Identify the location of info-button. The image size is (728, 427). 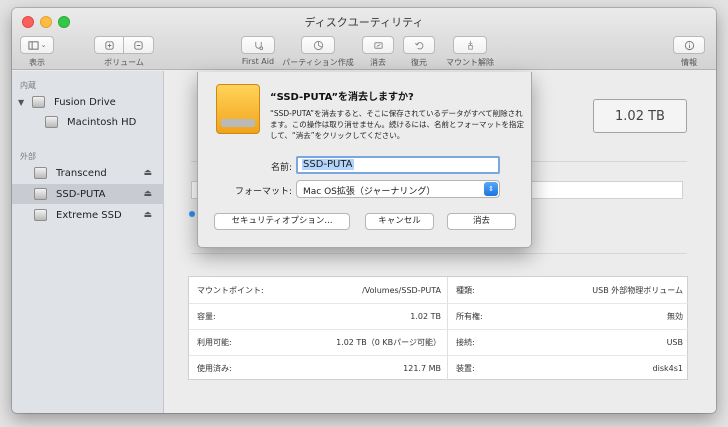
(689, 45).